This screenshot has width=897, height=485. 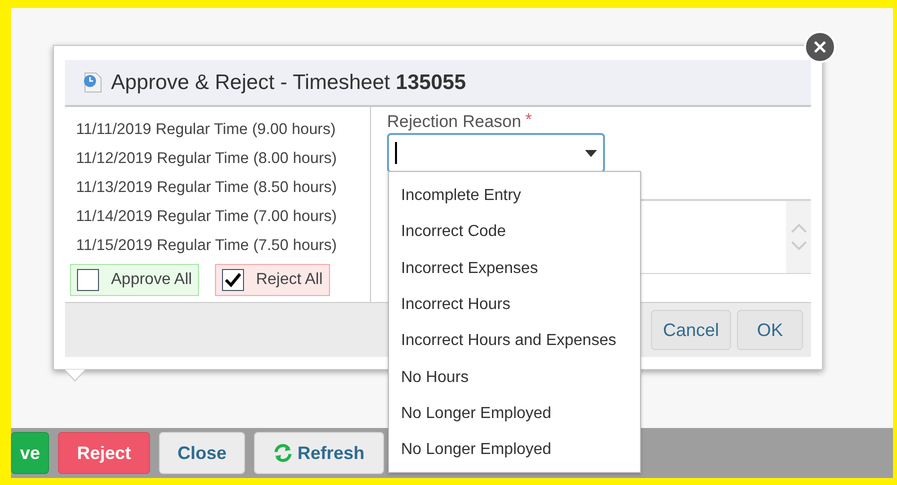 I want to click on timesheet-entry: 11/14/2019 Regular Time (7.00 hours), so click(x=207, y=217).